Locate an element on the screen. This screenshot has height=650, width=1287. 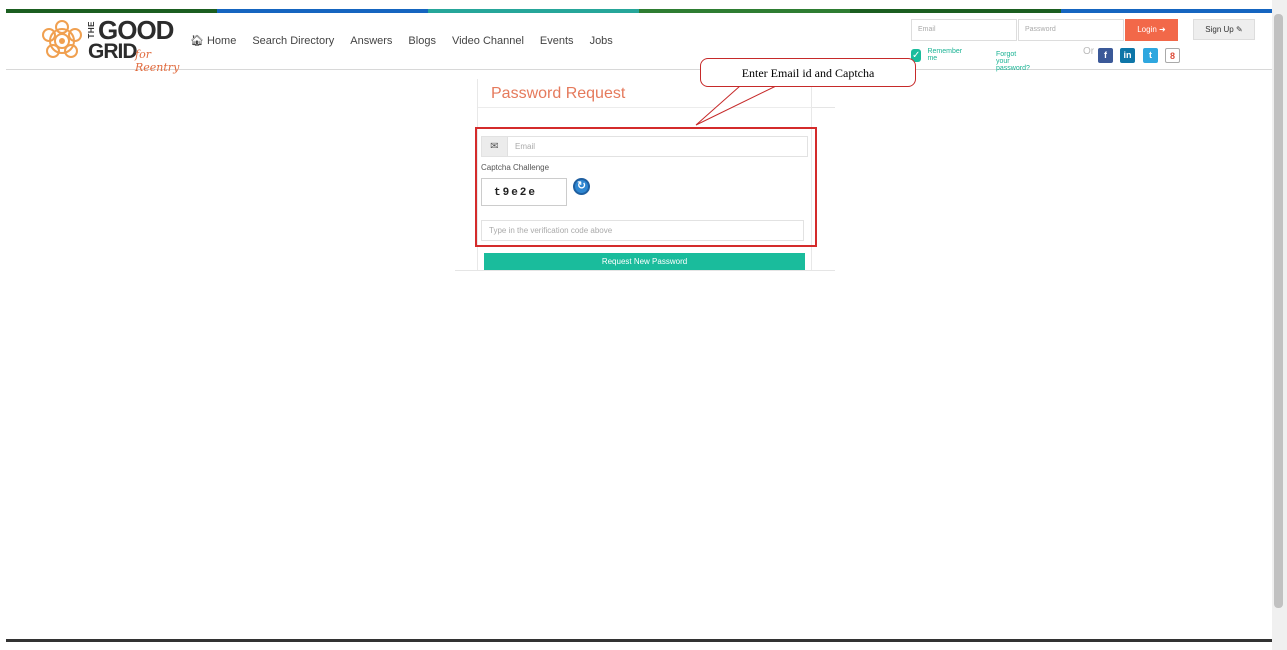
linkedin-icon: in is located at coordinates (1127, 55).